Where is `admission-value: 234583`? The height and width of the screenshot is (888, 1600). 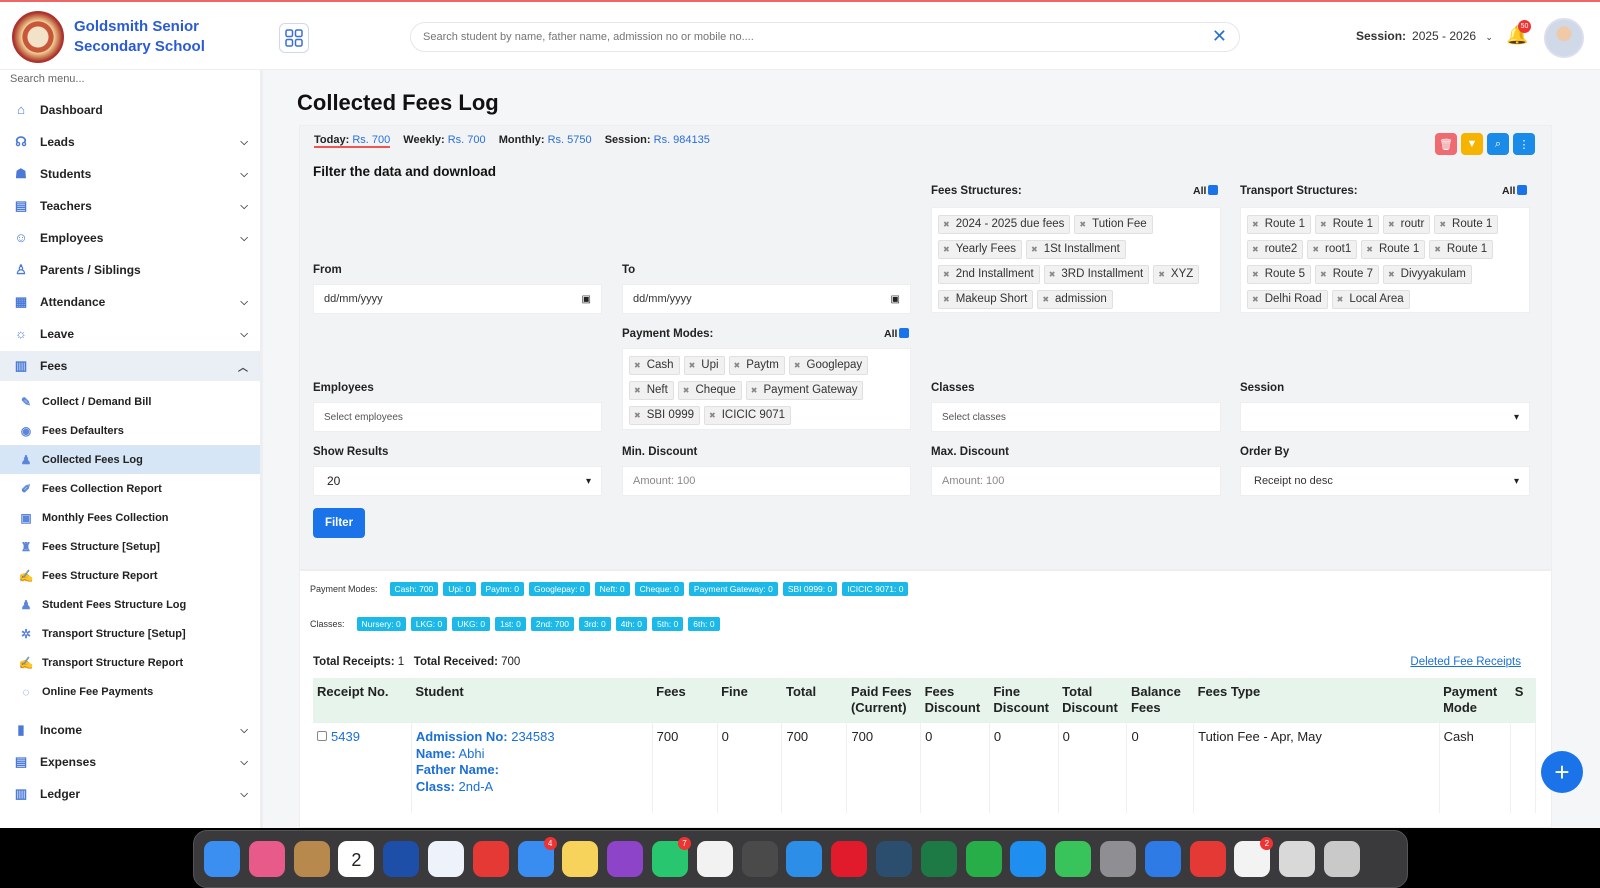
admission-value: 234583 is located at coordinates (532, 736).